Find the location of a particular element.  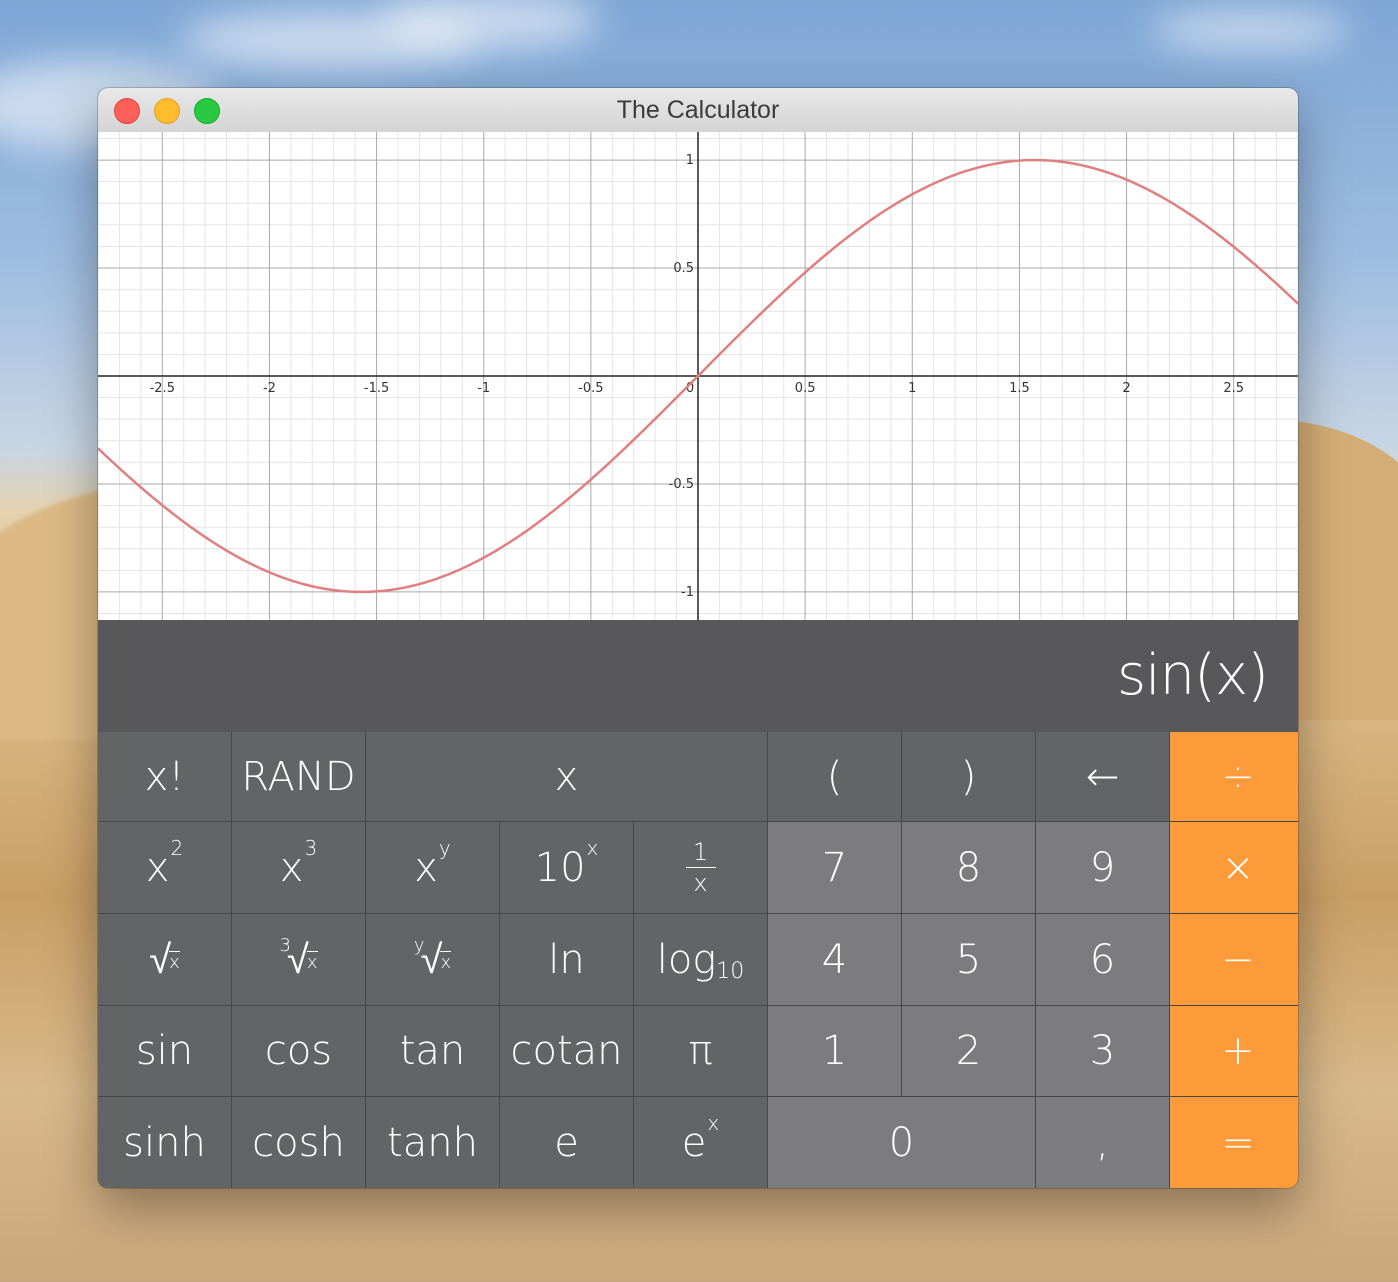

ten-power-button: 10 x is located at coordinates (566, 867).